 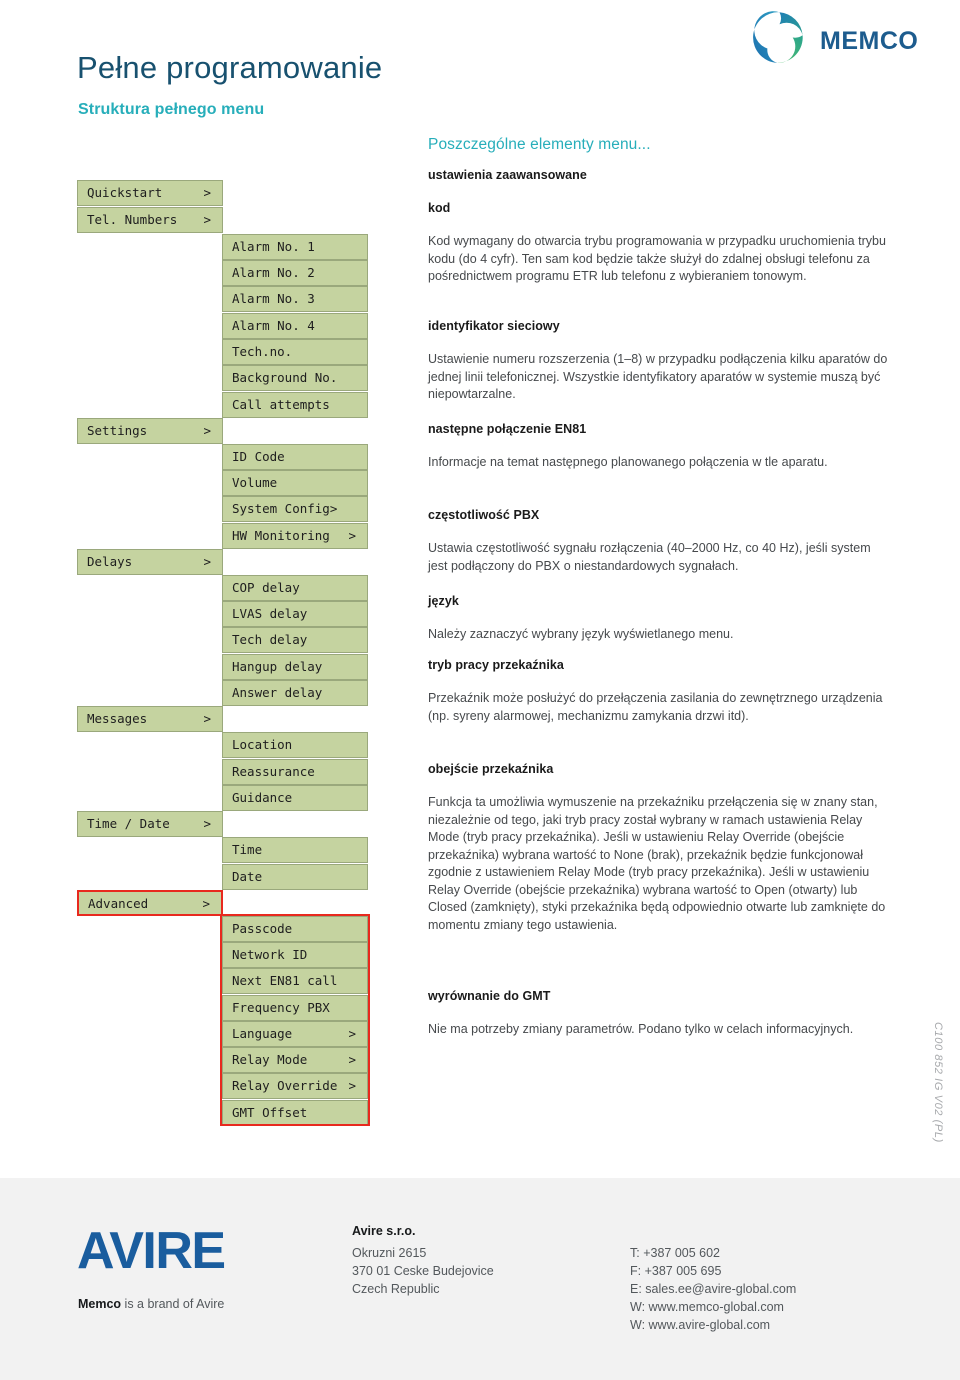 What do you see at coordinates (150, 220) in the screenshot?
I see `menu-item: Tel. Numbers >` at bounding box center [150, 220].